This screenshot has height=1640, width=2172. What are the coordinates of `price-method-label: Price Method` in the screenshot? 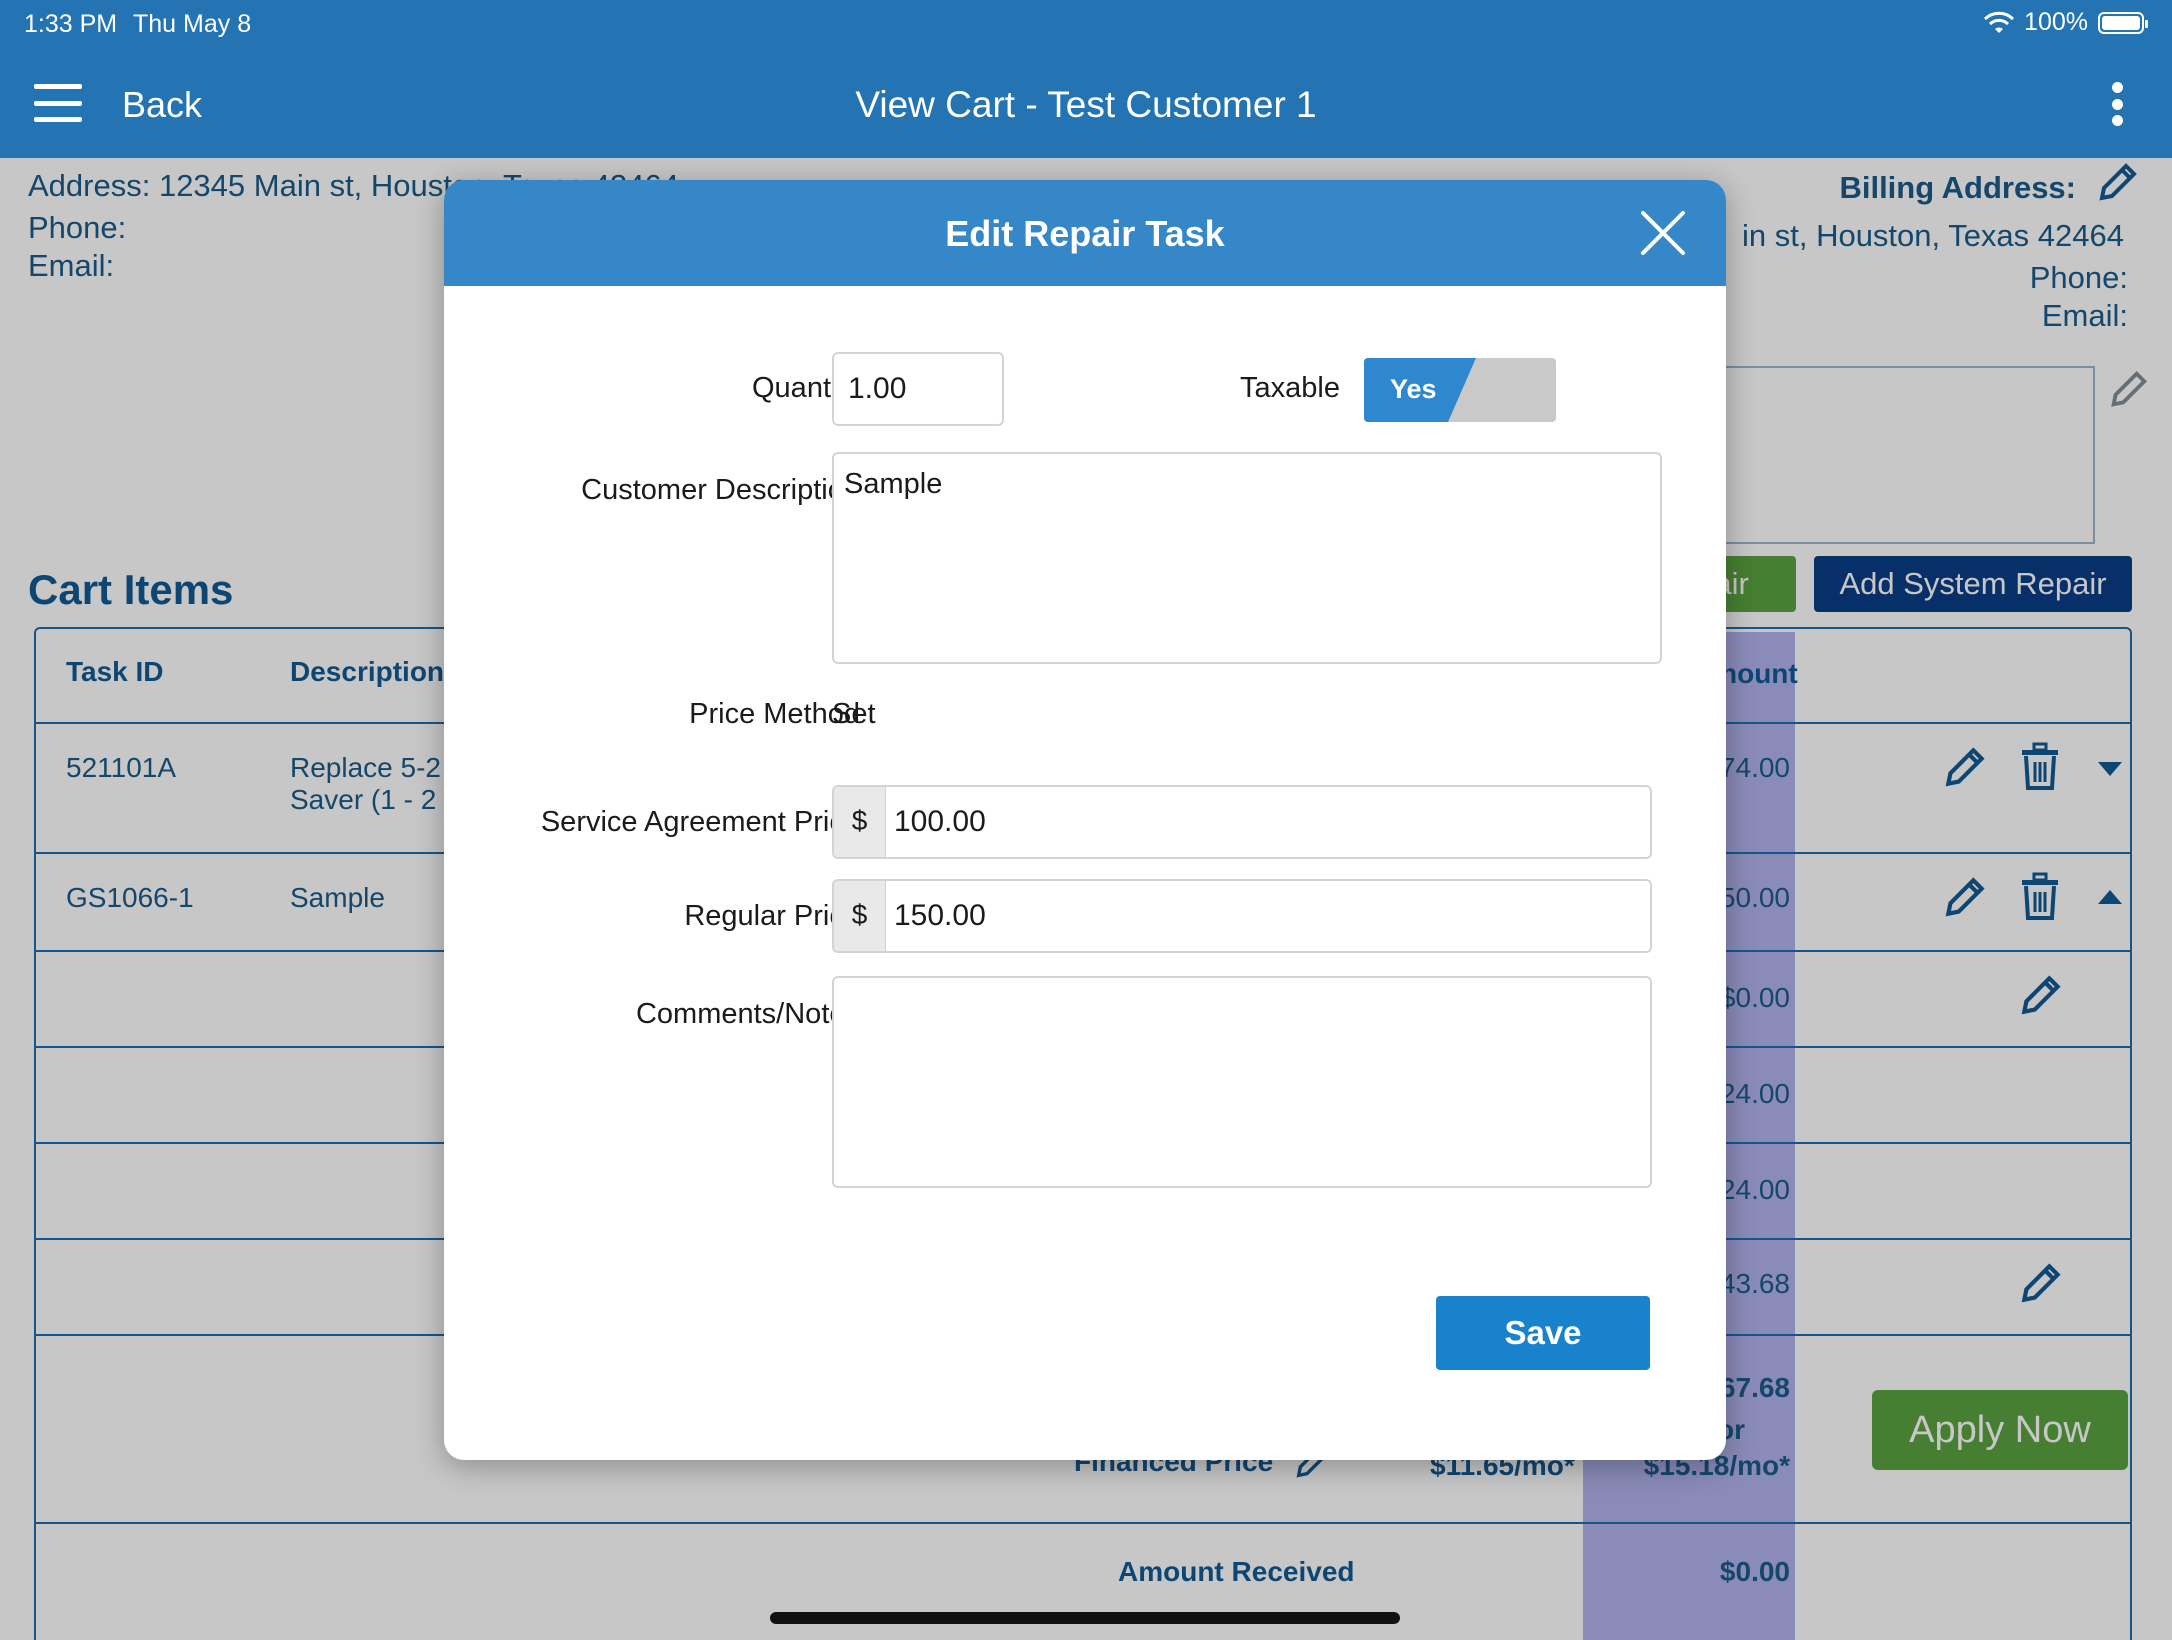 It's located at (774, 714).